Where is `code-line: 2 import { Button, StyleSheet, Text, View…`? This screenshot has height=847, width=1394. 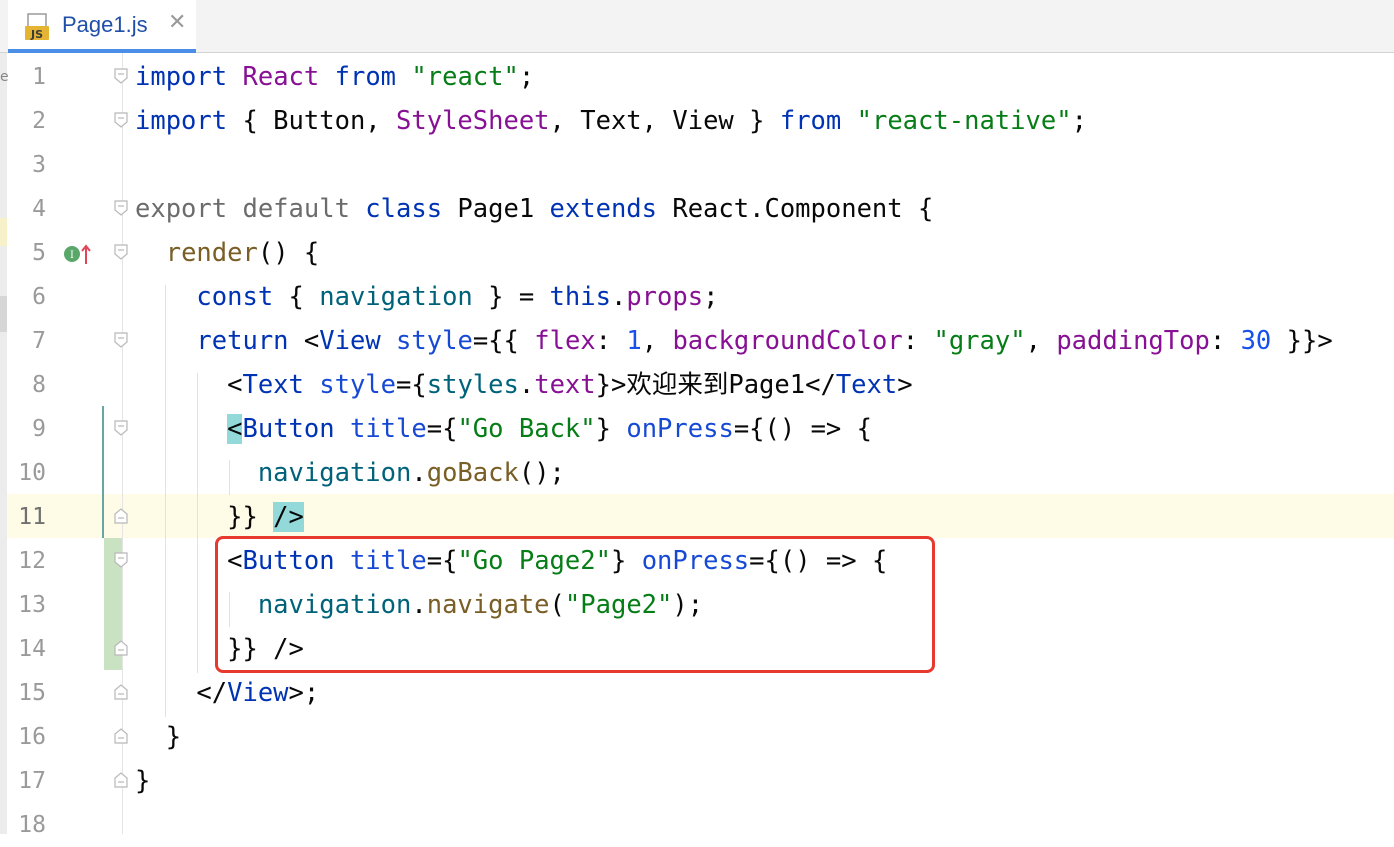 code-line: 2 import { Button, StyleSheet, Text, View… is located at coordinates (697, 121).